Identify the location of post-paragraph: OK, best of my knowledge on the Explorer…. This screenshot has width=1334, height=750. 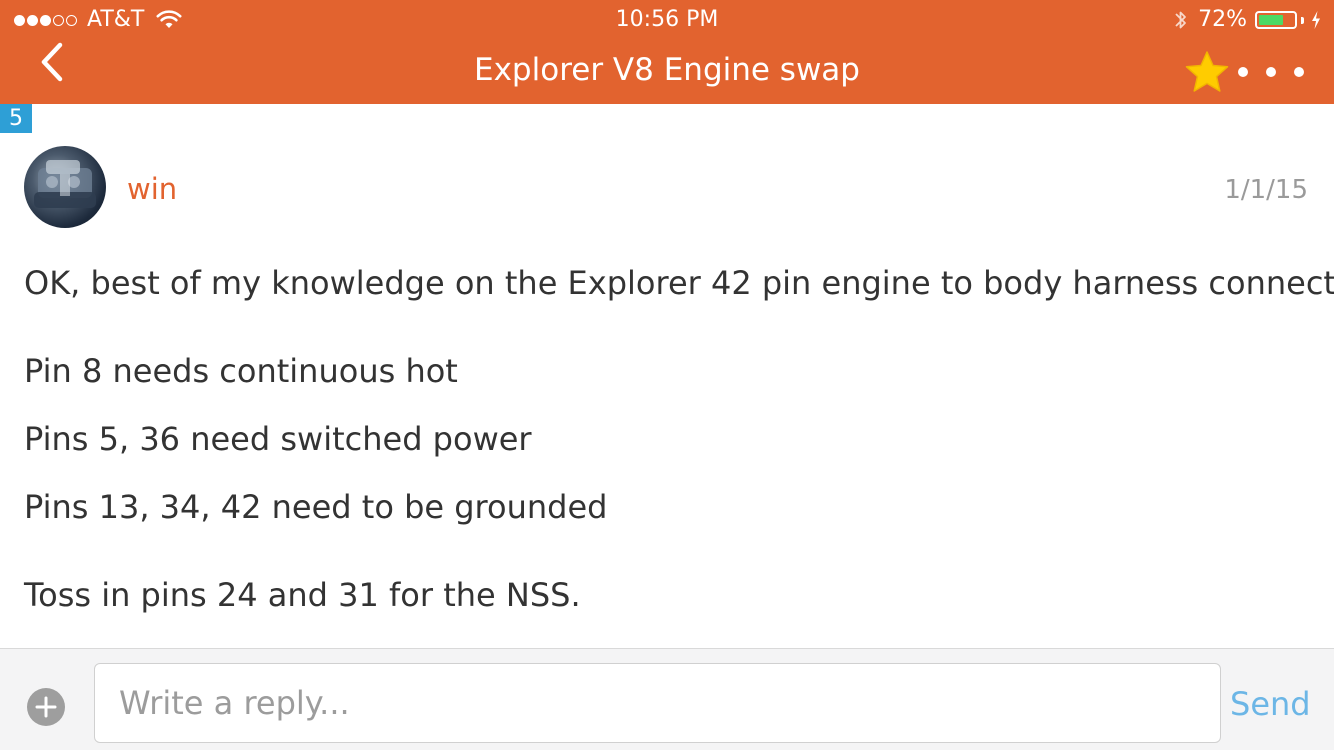
(679, 283).